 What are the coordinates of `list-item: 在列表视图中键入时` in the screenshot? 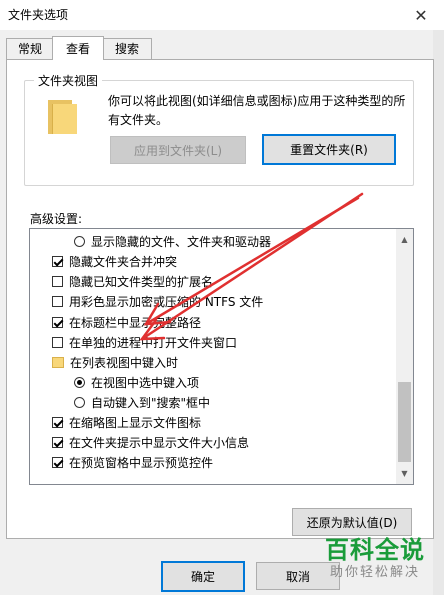 It's located at (115, 362).